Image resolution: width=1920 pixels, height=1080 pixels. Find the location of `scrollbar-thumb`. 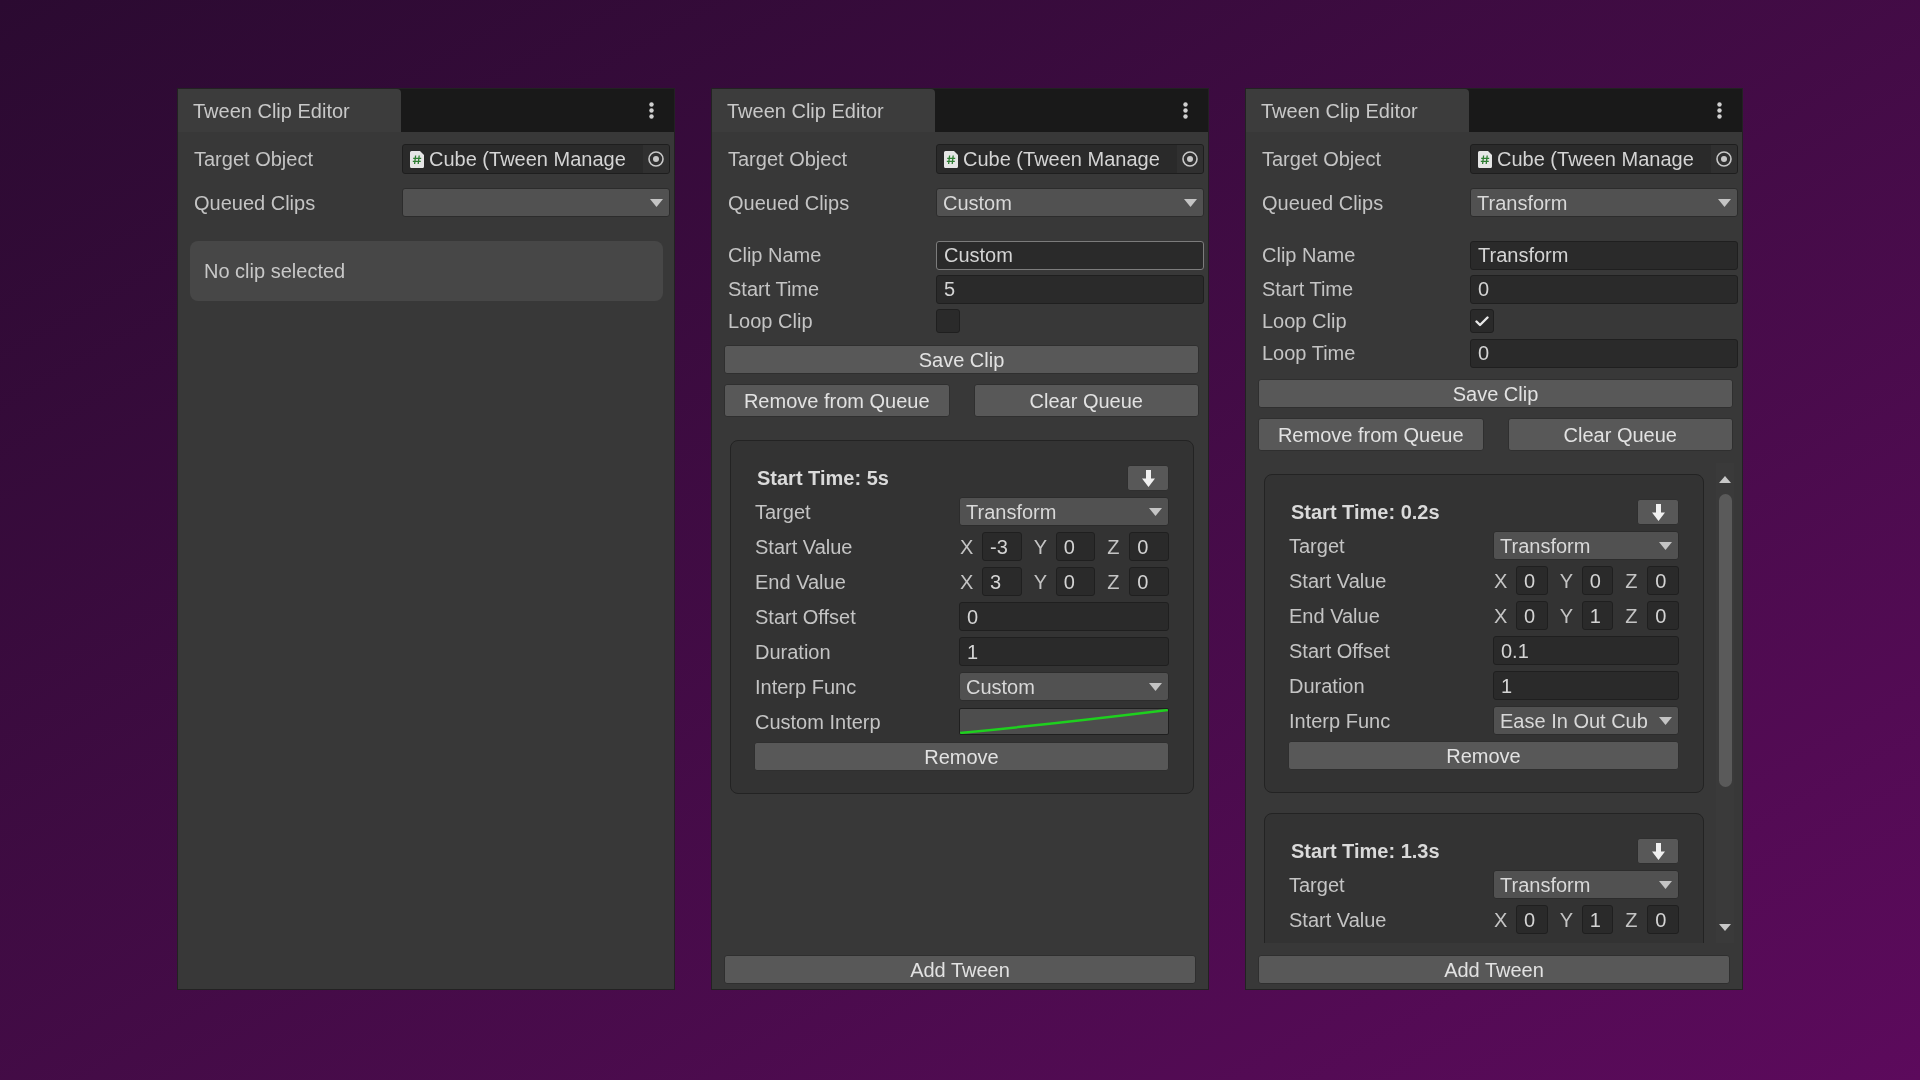

scrollbar-thumb is located at coordinates (1725, 640).